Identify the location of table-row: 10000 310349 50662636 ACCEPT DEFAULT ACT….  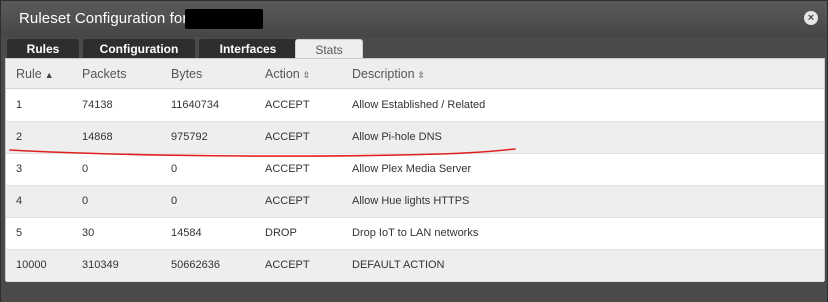
(415, 266).